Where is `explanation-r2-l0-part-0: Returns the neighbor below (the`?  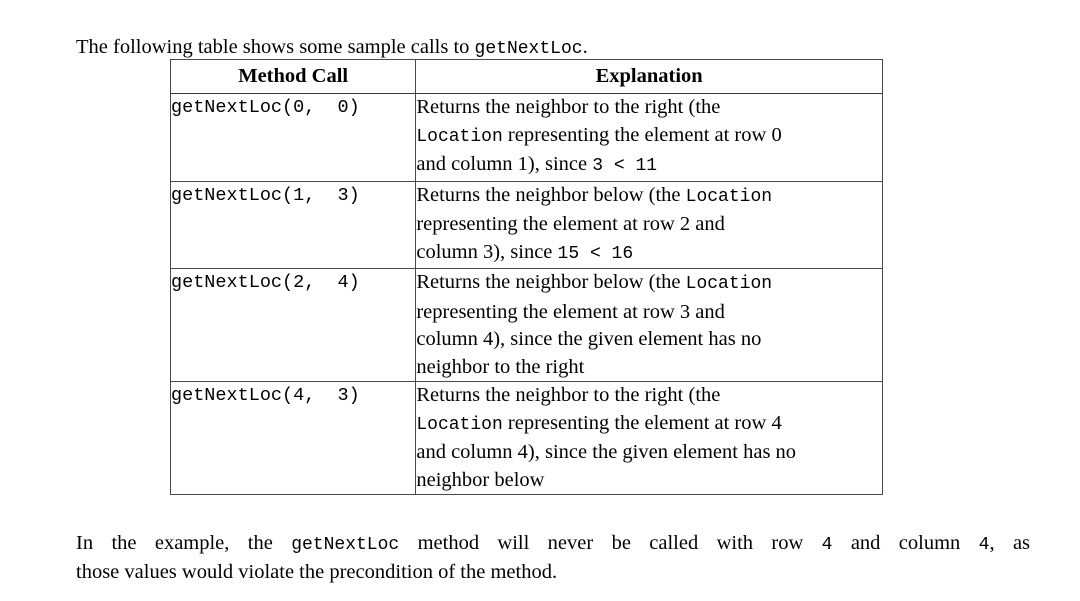
explanation-r2-l0-part-0: Returns the neighbor below (the is located at coordinates (551, 282).